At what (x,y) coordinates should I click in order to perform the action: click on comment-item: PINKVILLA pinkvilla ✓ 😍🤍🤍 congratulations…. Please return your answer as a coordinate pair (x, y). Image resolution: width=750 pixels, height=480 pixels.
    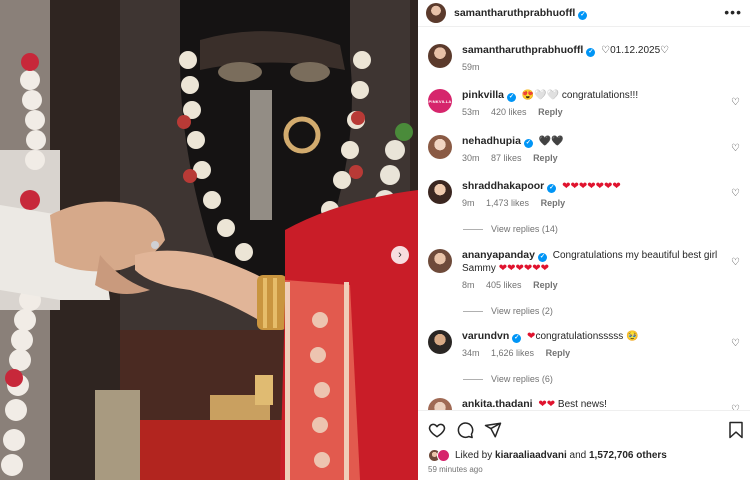
    Looking at the image, I should click on (584, 104).